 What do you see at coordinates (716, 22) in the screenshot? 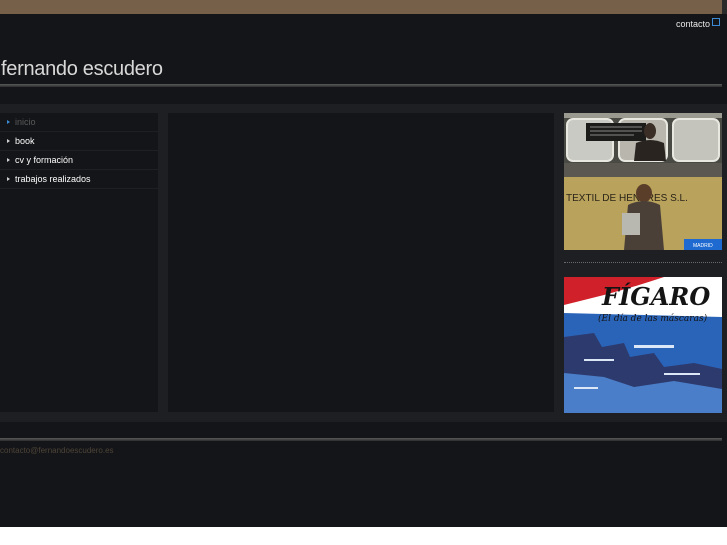
I see `external-link-icon` at bounding box center [716, 22].